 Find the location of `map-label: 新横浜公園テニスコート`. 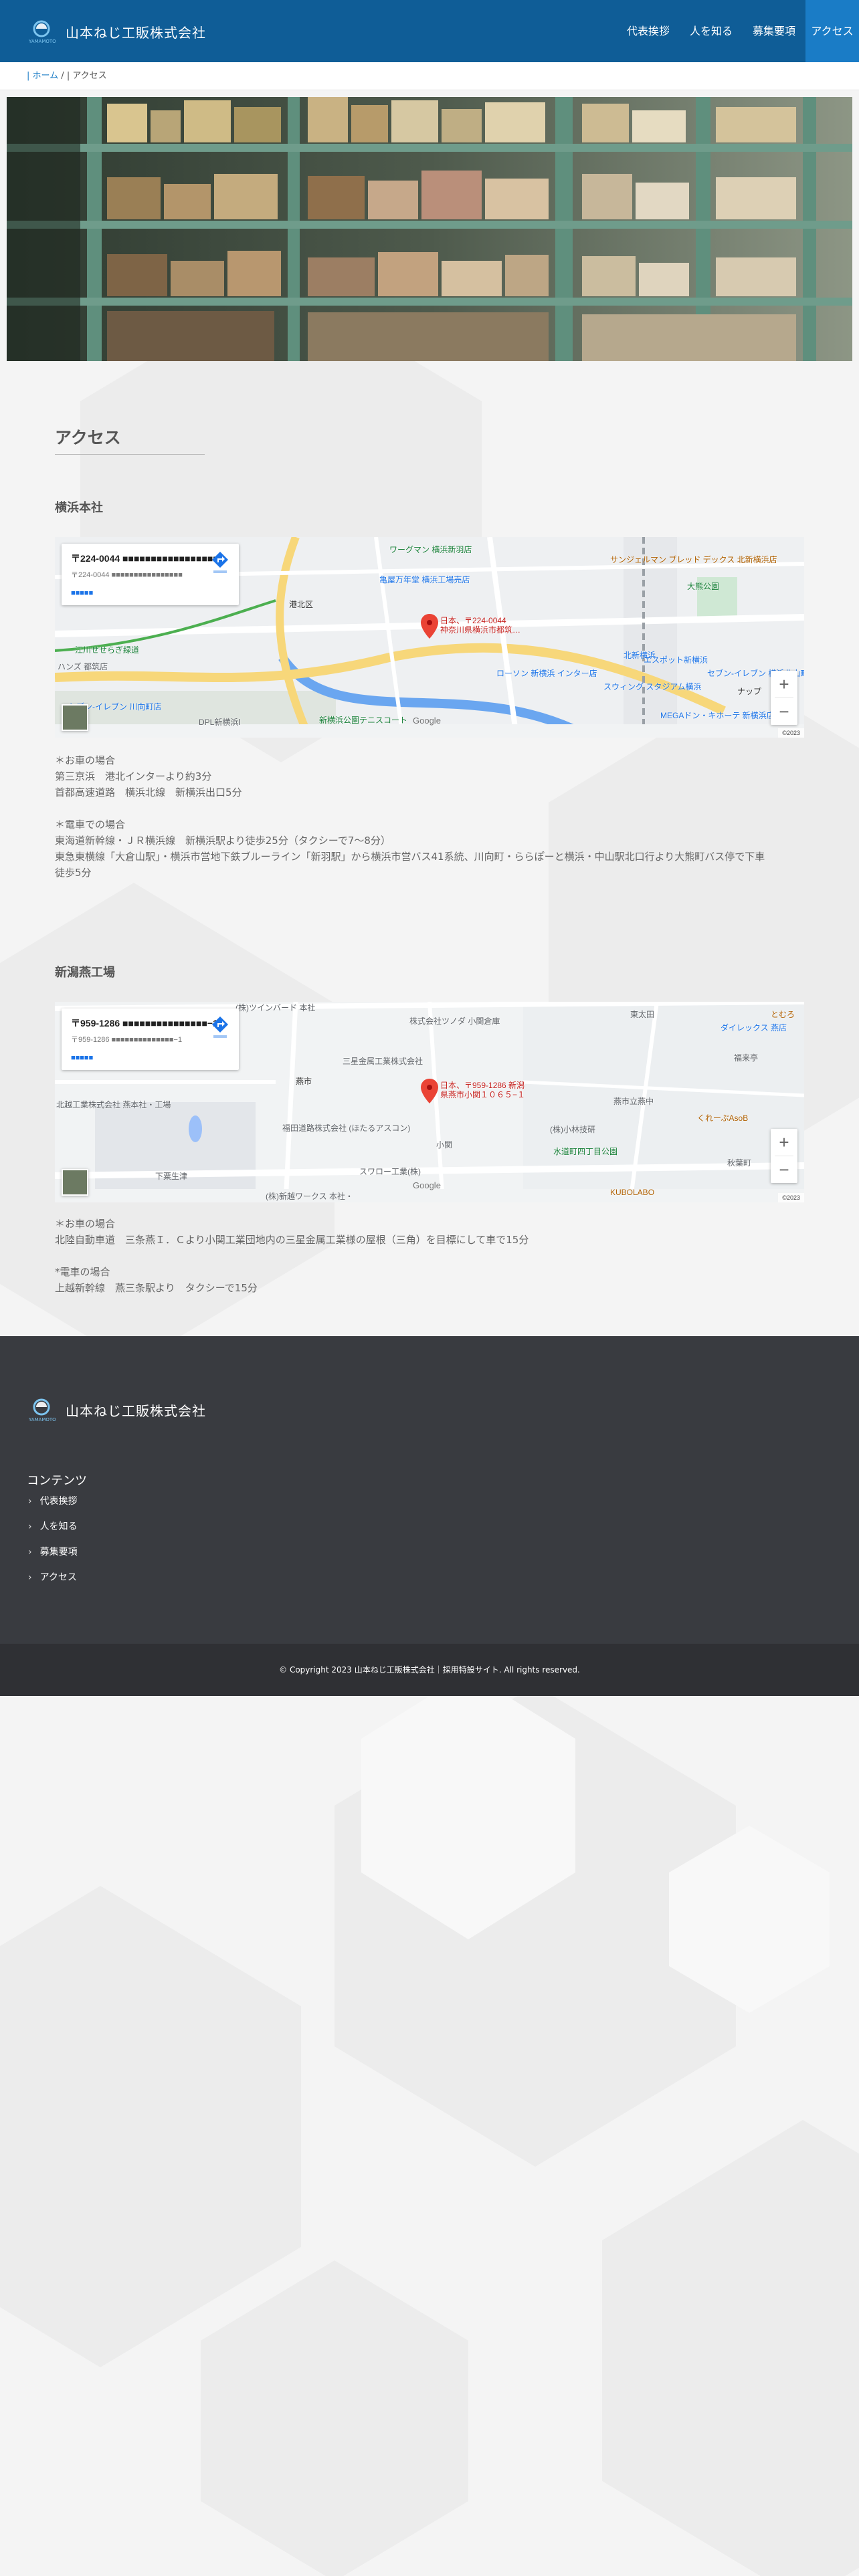

map-label: 新横浜公園テニスコート is located at coordinates (363, 721).